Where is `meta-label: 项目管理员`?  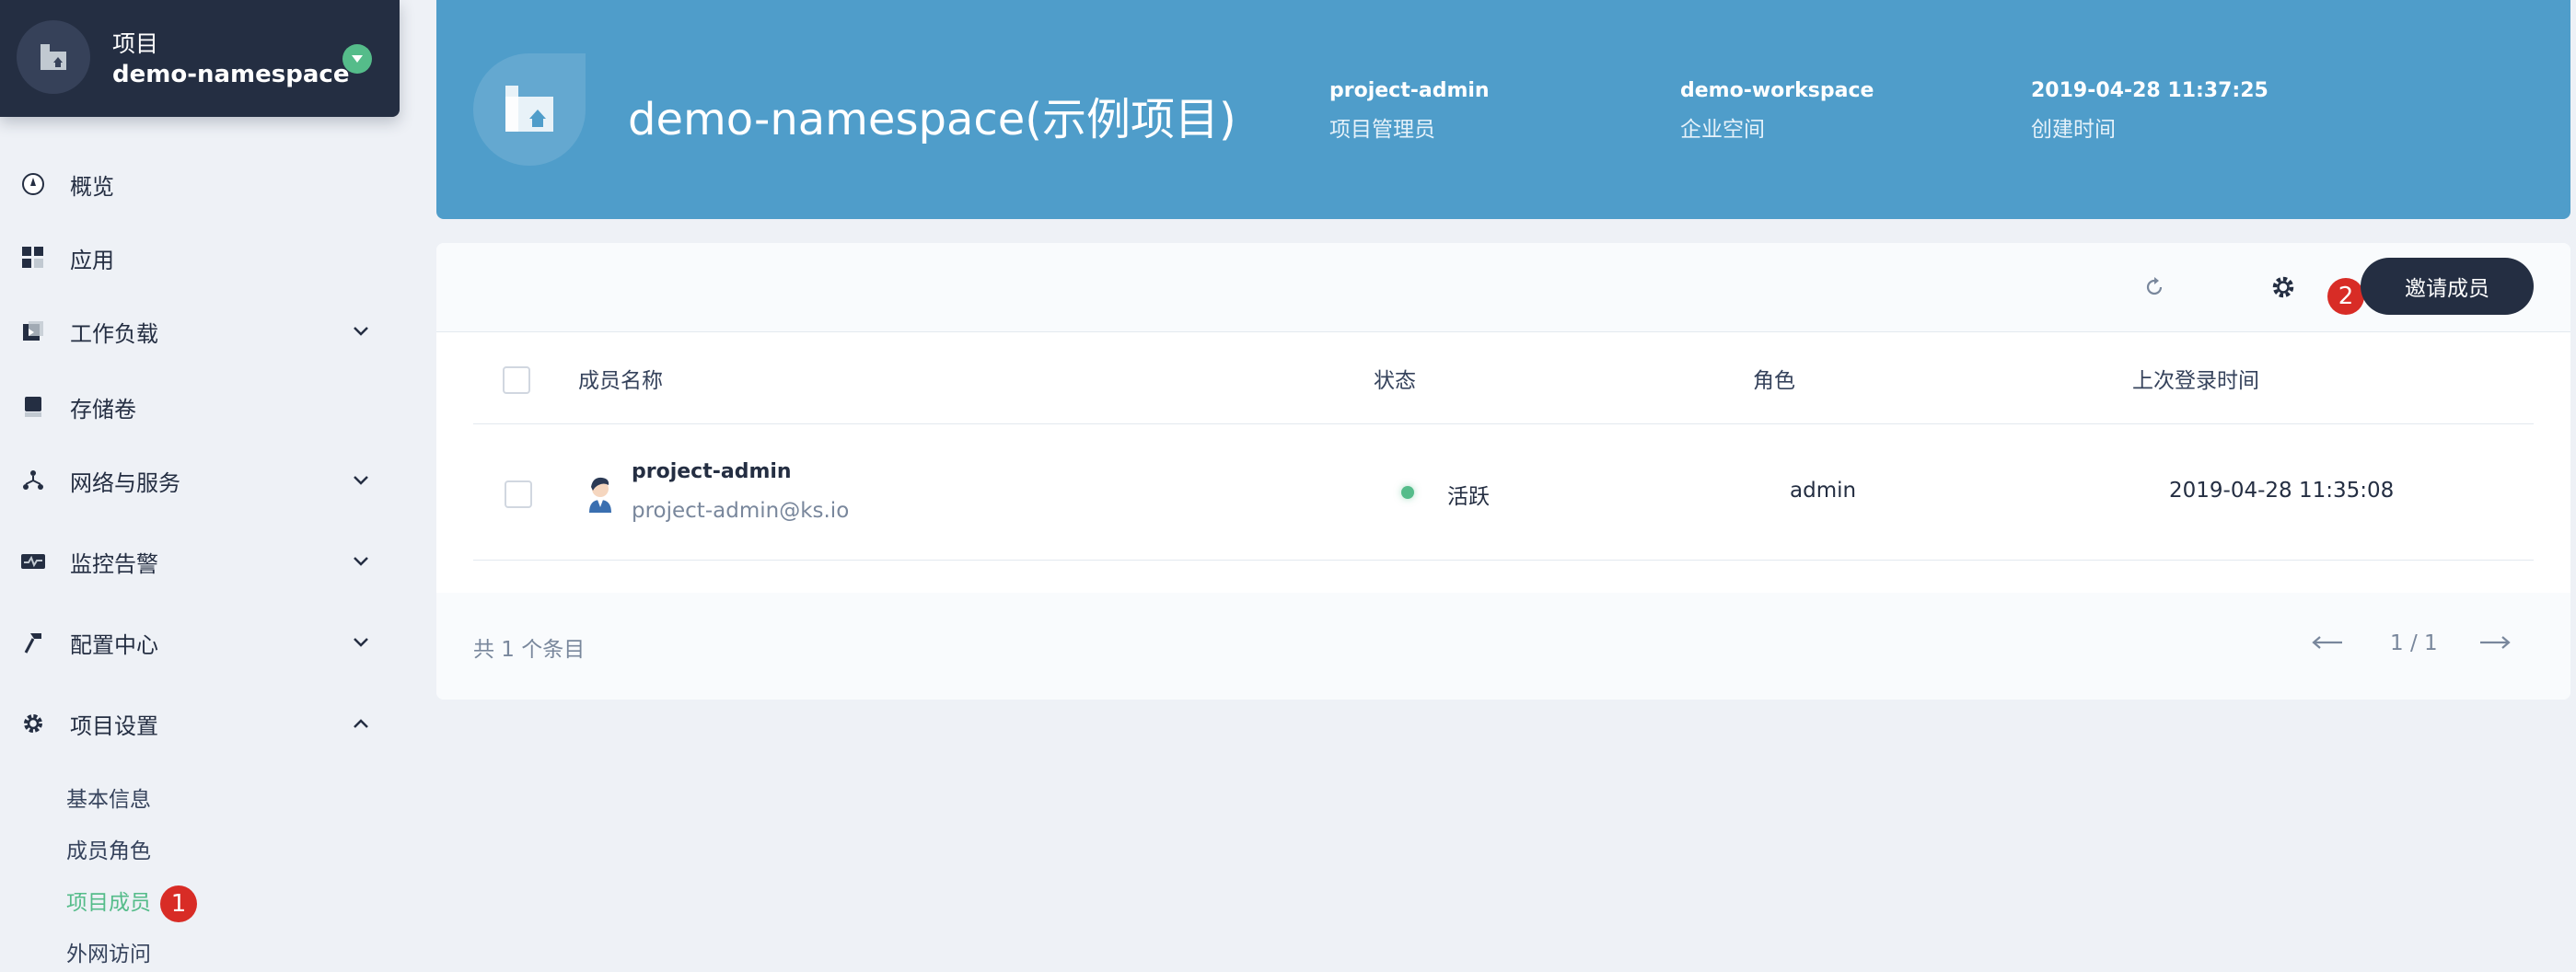 meta-label: 项目管理员 is located at coordinates (1382, 130).